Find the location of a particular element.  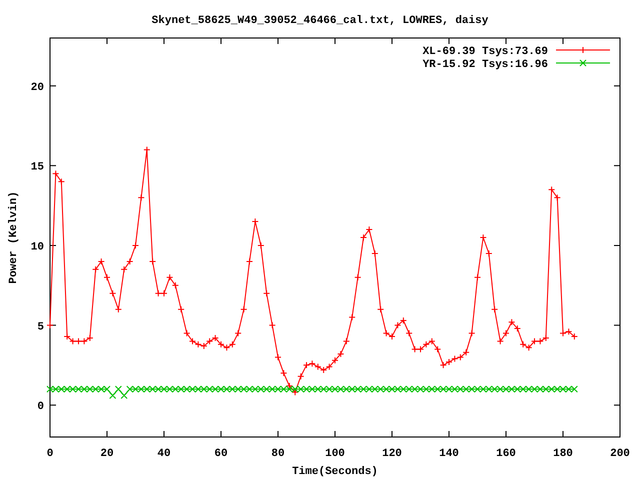

x-tick-label: 20 is located at coordinates (107, 454).